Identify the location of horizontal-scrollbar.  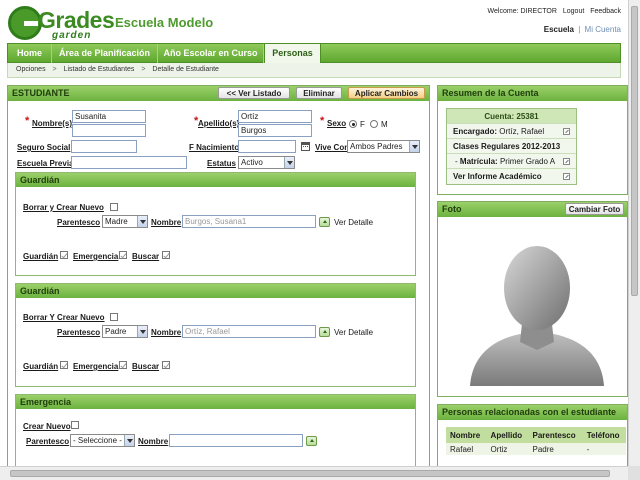
(314, 473).